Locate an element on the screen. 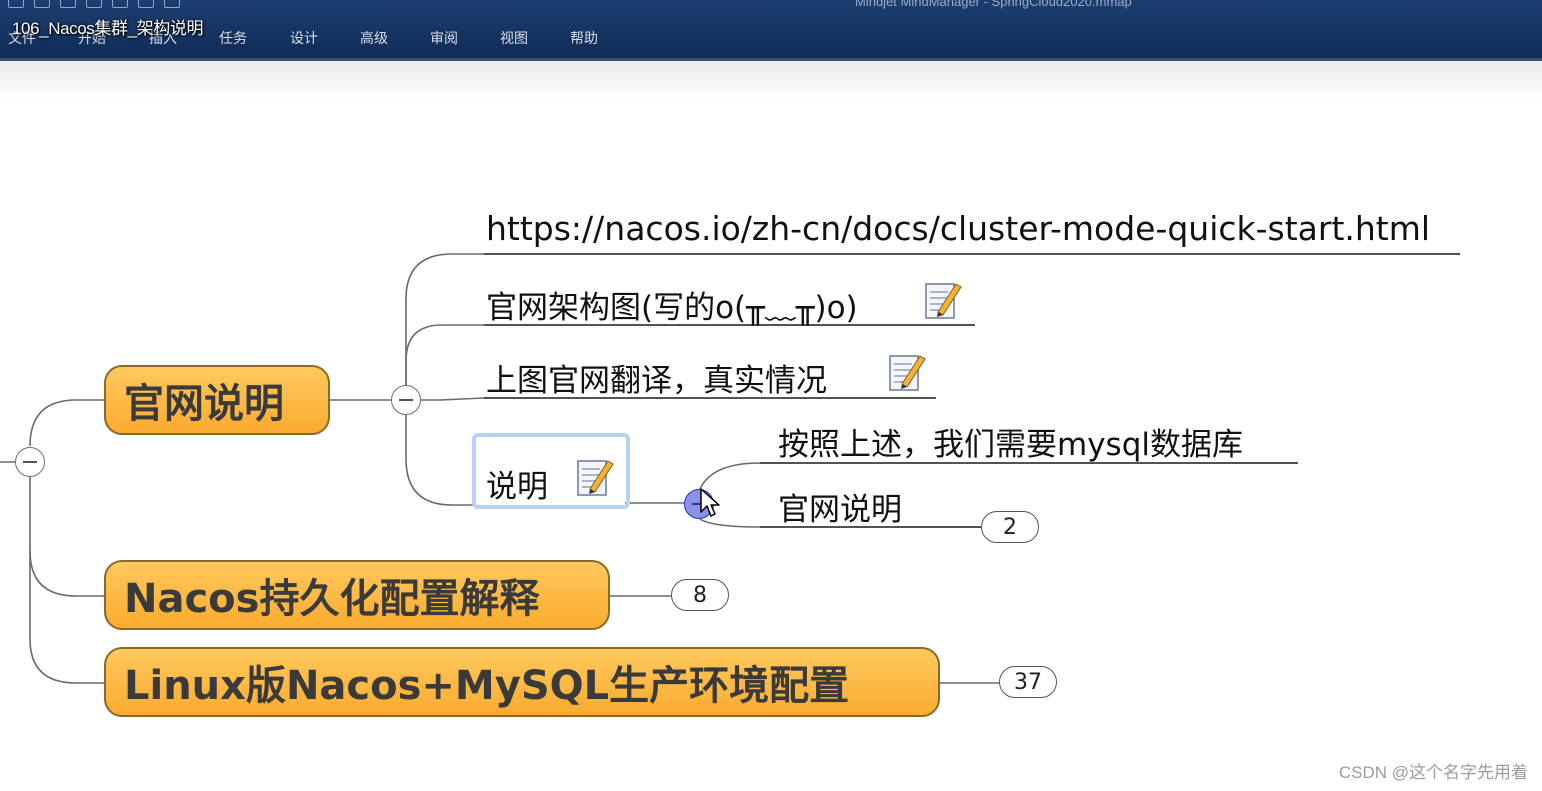 This screenshot has width=1542, height=791. tab-design: 设计 is located at coordinates (304, 38).